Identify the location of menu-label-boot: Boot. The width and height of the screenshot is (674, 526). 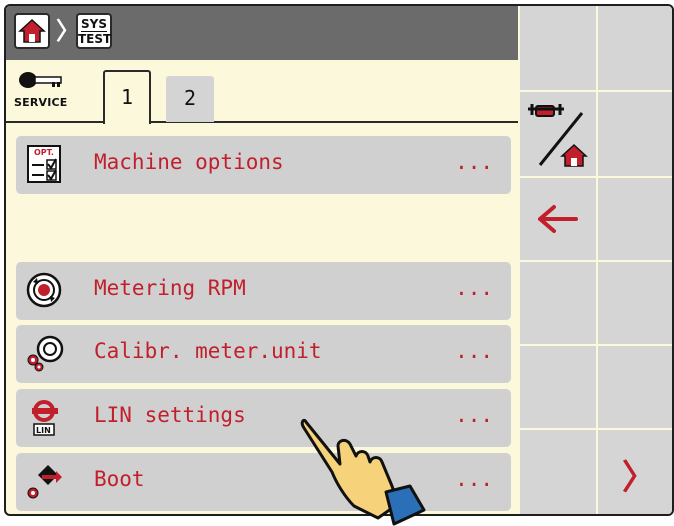
(119, 479).